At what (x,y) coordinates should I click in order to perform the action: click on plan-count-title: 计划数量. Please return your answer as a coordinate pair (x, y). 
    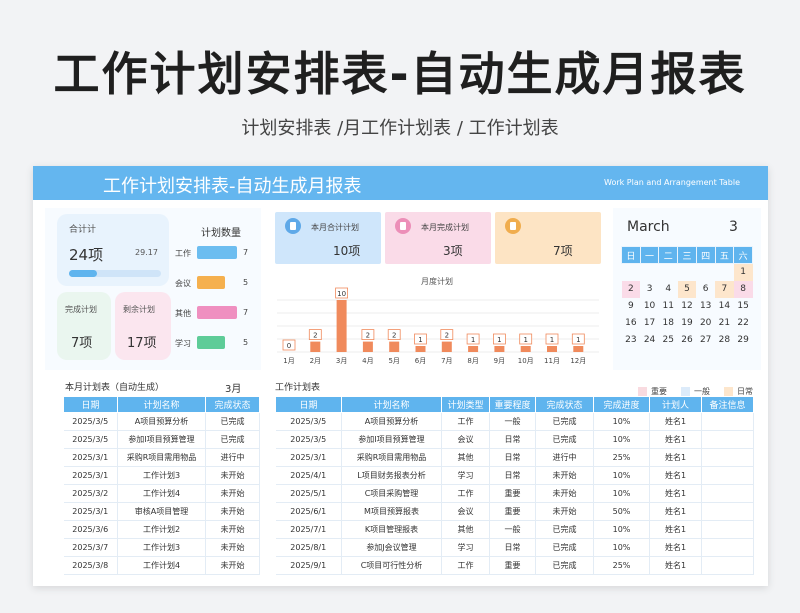
    Looking at the image, I should click on (221, 233).